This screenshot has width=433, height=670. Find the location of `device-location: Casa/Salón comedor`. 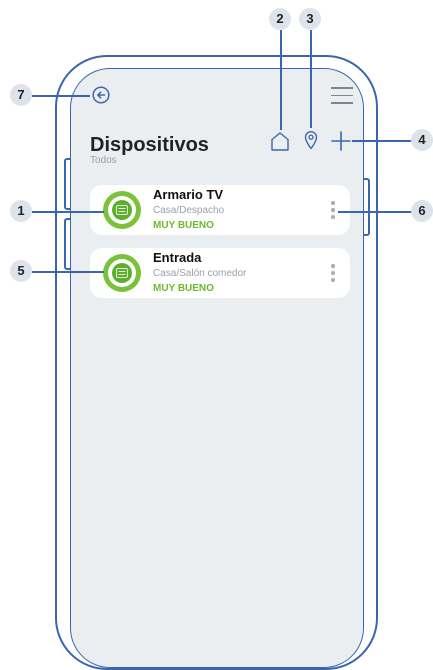

device-location: Casa/Salón comedor is located at coordinates (200, 273).